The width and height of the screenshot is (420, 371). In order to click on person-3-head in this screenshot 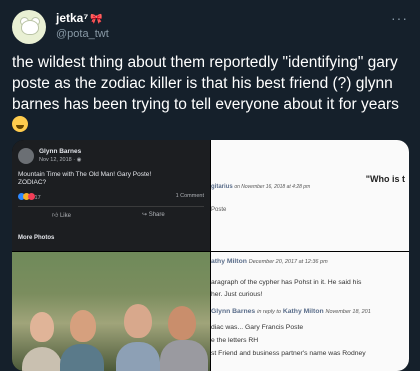, I will do `click(138, 321)`.